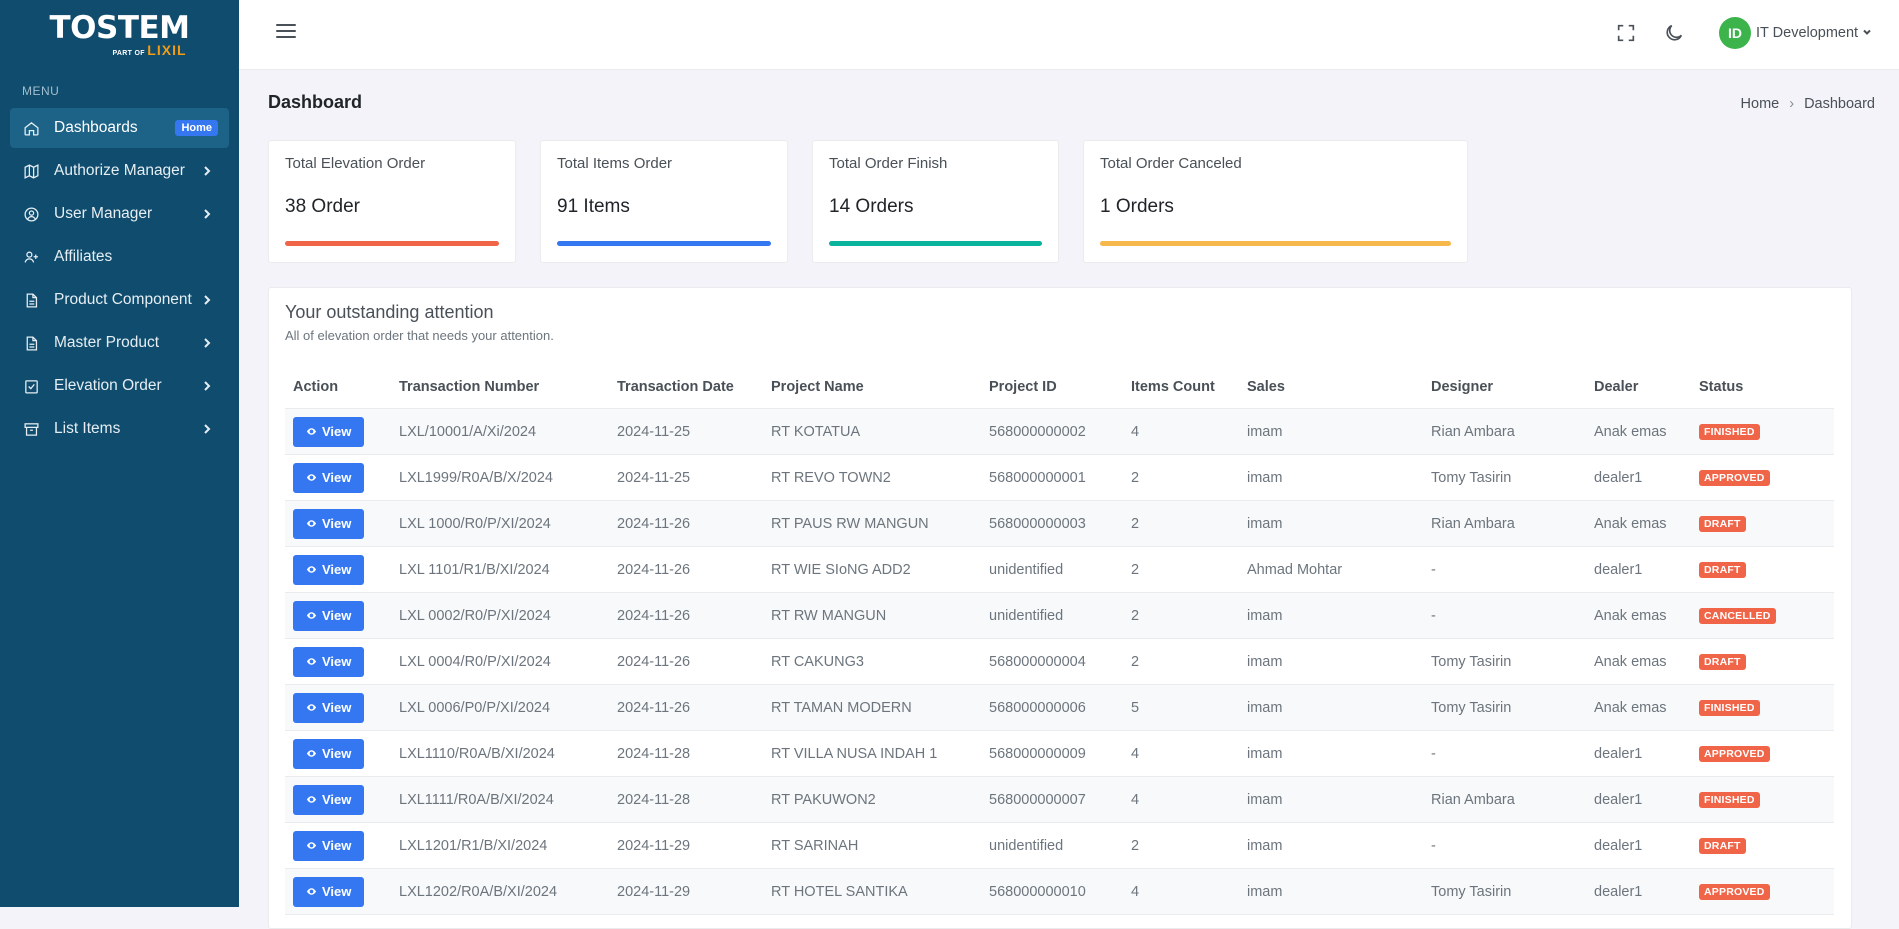 The width and height of the screenshot is (1899, 929). What do you see at coordinates (107, 342) in the screenshot?
I see `sidebar-item-label: Master Product` at bounding box center [107, 342].